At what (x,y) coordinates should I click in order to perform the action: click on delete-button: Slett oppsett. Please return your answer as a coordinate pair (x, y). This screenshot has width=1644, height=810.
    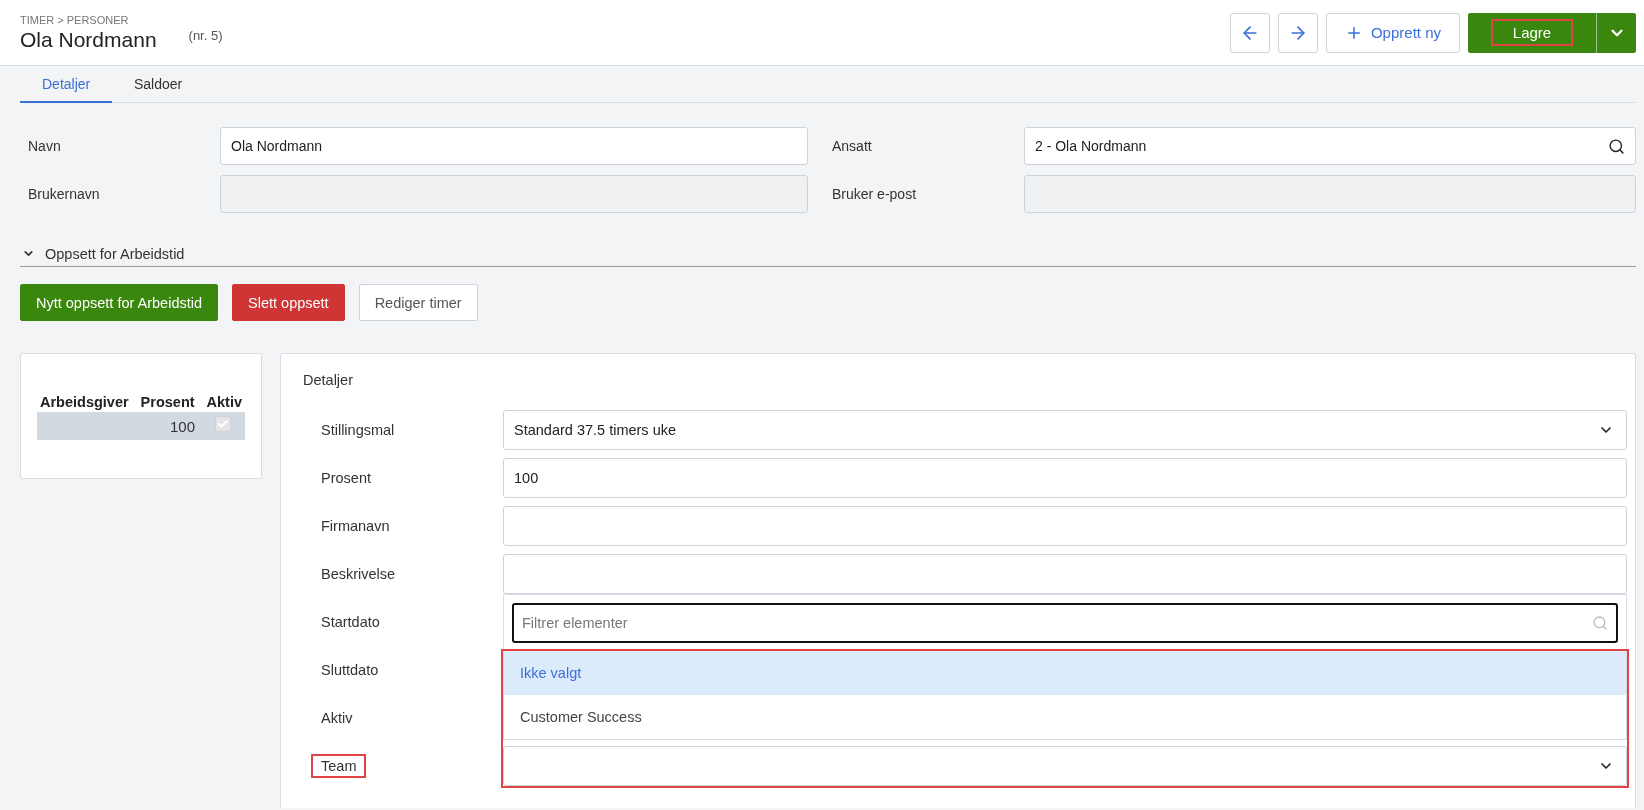
    Looking at the image, I should click on (288, 302).